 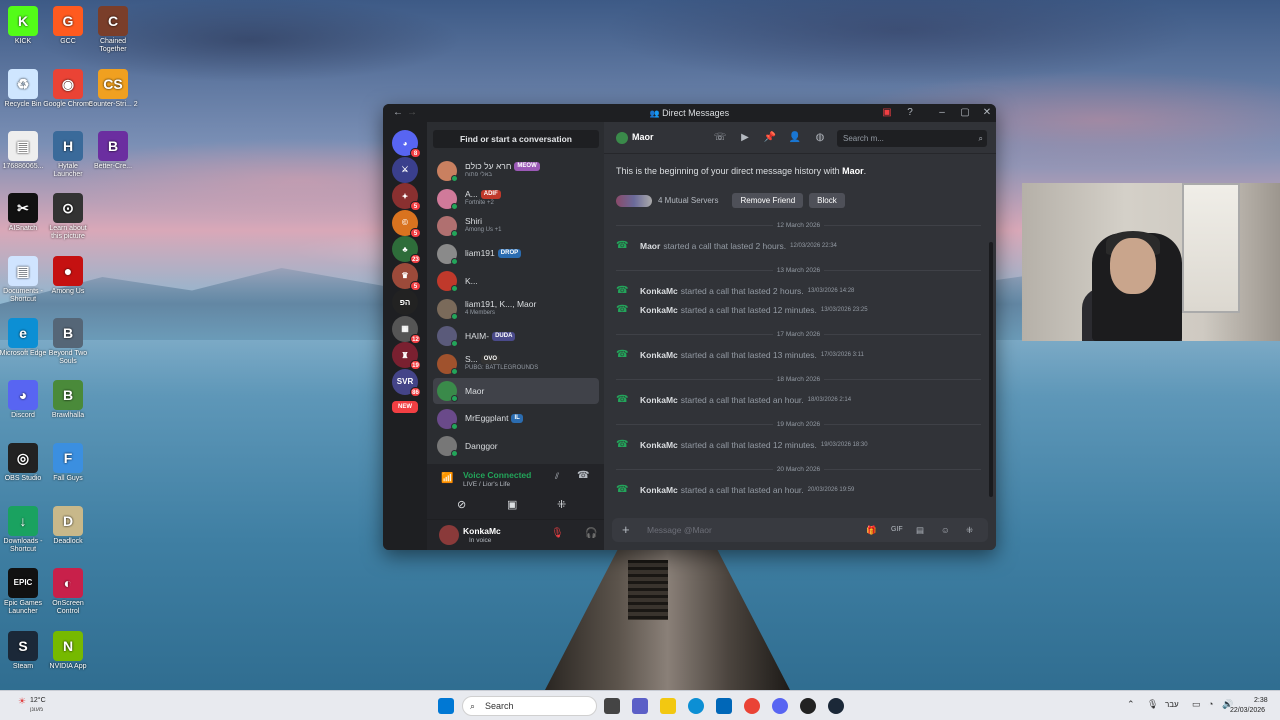 I want to click on gif-icon: GIF, so click(x=897, y=530).